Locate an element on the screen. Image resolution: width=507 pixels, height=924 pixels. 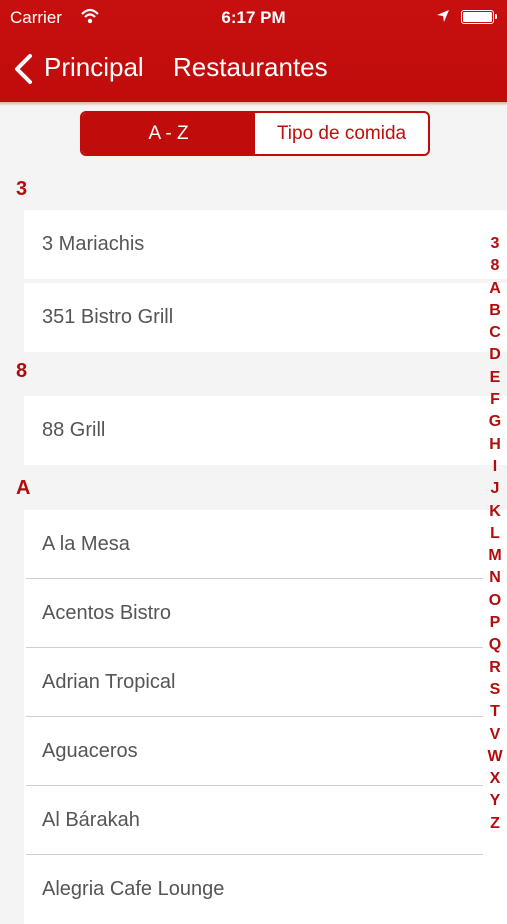
segment-tipo-de-comida: Tipo de comida is located at coordinates (341, 133).